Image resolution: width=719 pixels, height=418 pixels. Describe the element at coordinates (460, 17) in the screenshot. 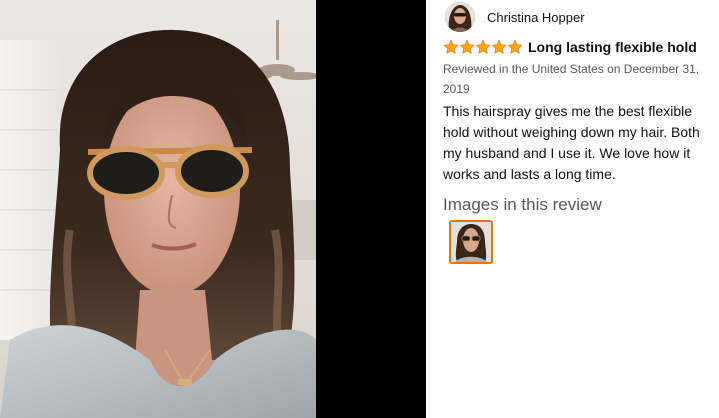

I see `avatar` at that location.